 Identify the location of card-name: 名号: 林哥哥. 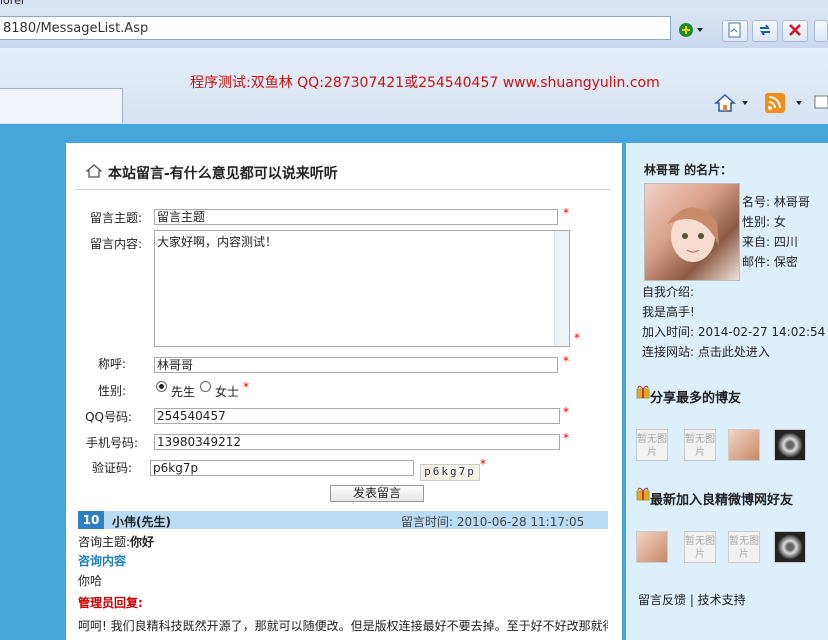
(776, 202).